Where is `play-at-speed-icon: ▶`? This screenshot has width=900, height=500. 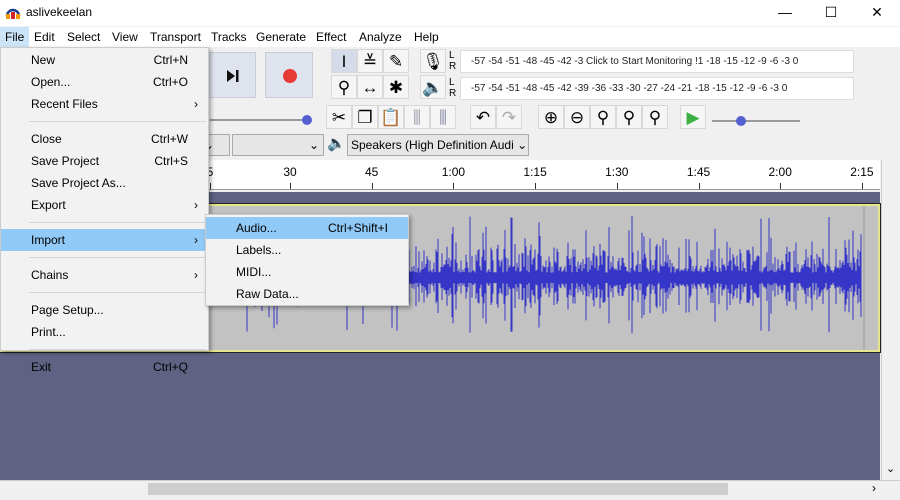 play-at-speed-icon: ▶ is located at coordinates (693, 117).